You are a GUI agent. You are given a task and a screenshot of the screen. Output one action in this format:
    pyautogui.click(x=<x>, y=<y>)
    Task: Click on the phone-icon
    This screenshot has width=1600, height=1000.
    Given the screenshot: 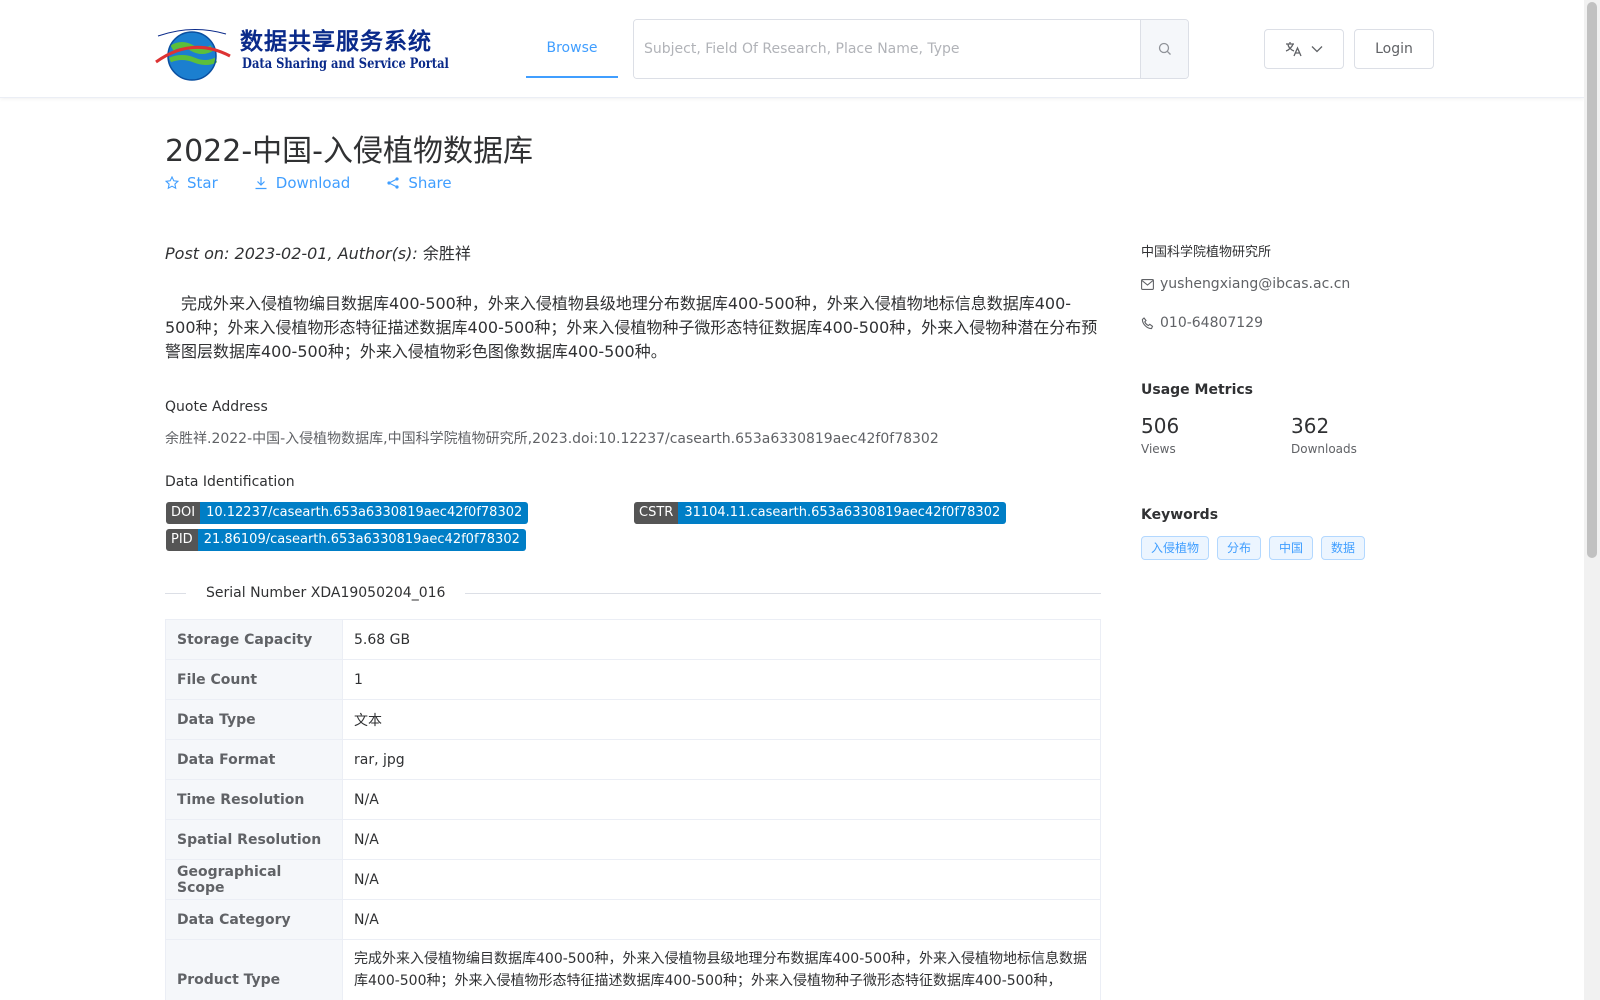 What is the action you would take?
    pyautogui.click(x=1147, y=322)
    